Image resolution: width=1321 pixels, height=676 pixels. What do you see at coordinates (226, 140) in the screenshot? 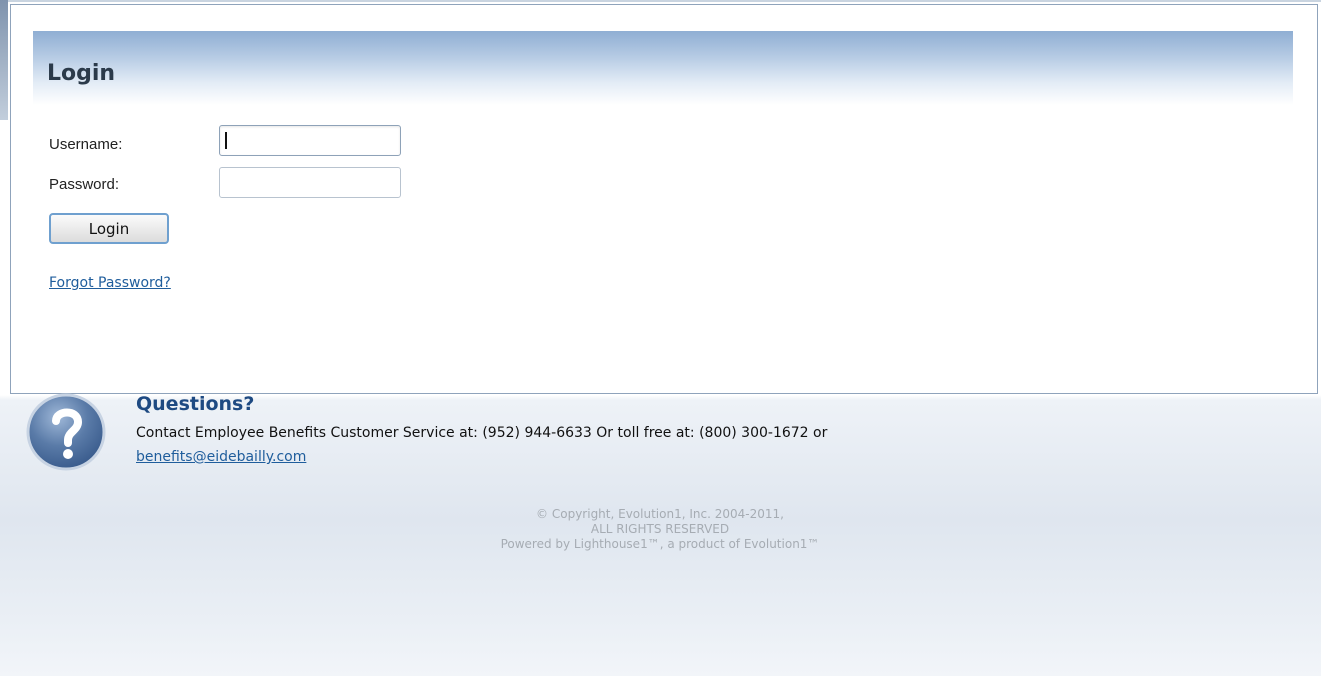
I see `text-caret` at bounding box center [226, 140].